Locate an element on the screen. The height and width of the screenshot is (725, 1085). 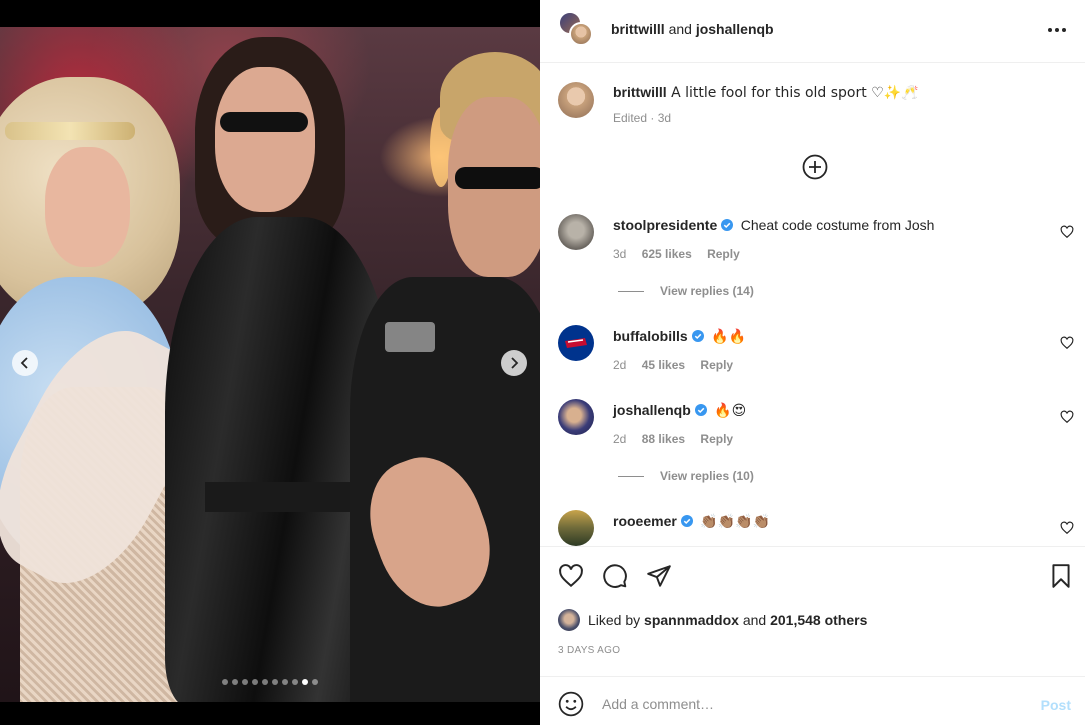
plus-circle-icon is located at coordinates (815, 167).